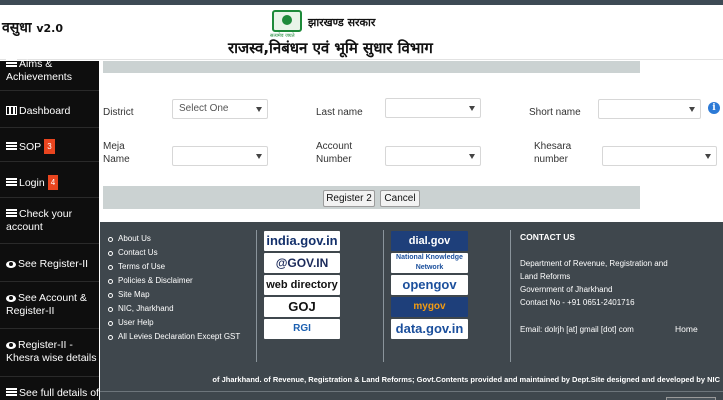 The height and width of the screenshot is (400, 723). Describe the element at coordinates (649, 109) in the screenshot. I see `short-name-select` at that location.